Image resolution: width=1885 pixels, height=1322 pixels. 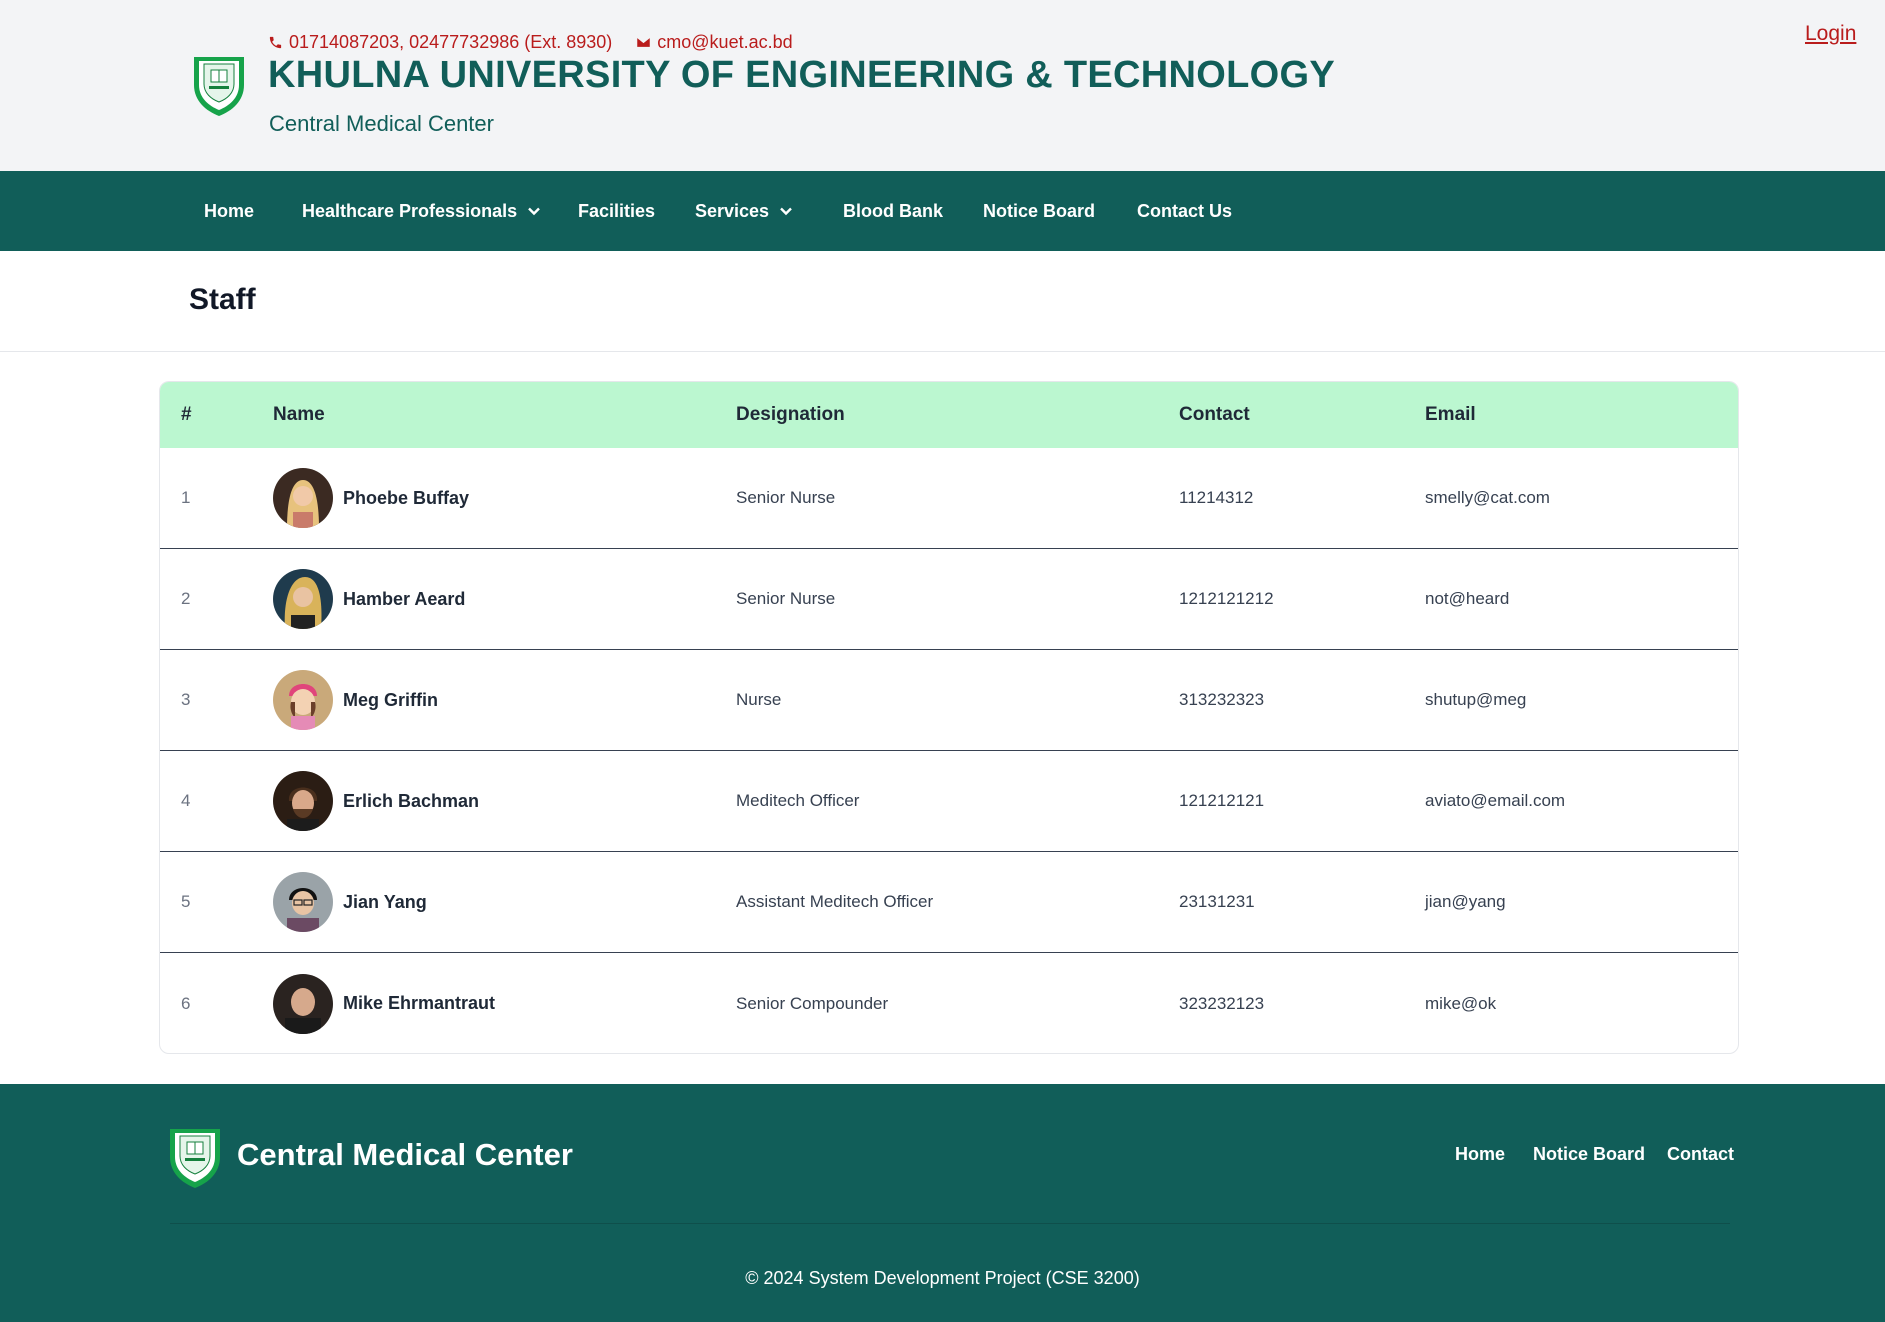 I want to click on name-cell: Phoebe Buffay, so click(x=371, y=498).